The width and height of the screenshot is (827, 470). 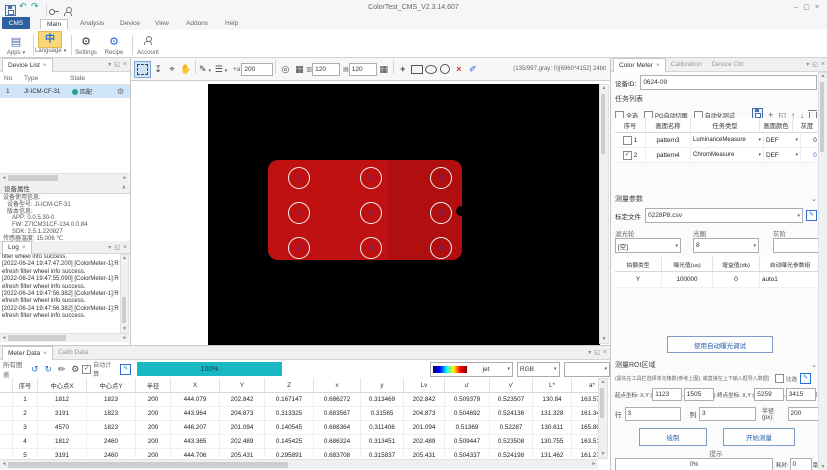 I want to click on calib-file-select: 0228P8.csv ▾, so click(x=724, y=215).